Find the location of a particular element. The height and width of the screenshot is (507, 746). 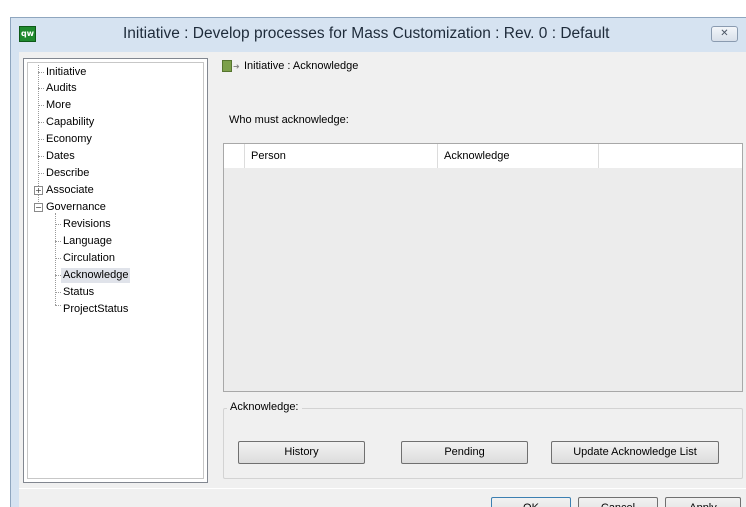

tree-item-initiative: Initiative is located at coordinates (66, 72).